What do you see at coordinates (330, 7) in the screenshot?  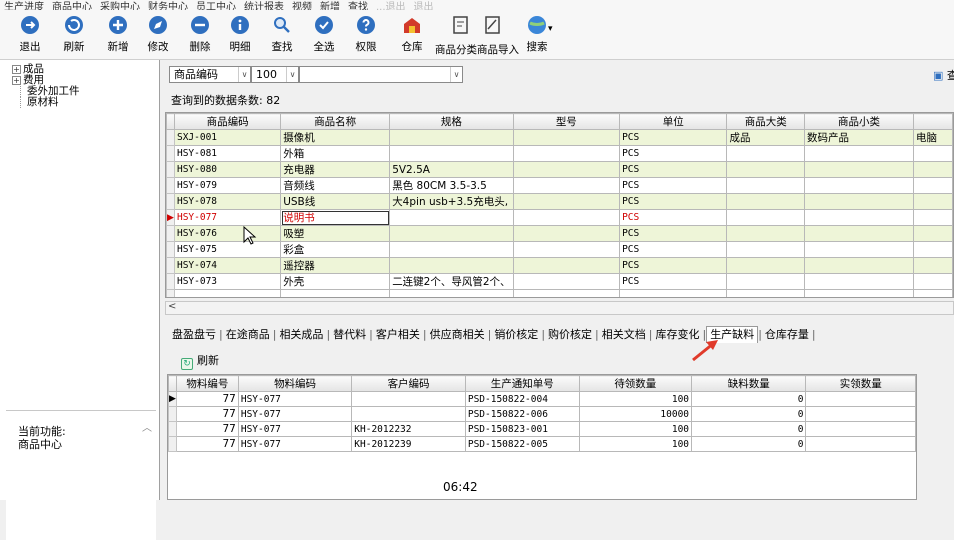 I see `menu-item: 新增` at bounding box center [330, 7].